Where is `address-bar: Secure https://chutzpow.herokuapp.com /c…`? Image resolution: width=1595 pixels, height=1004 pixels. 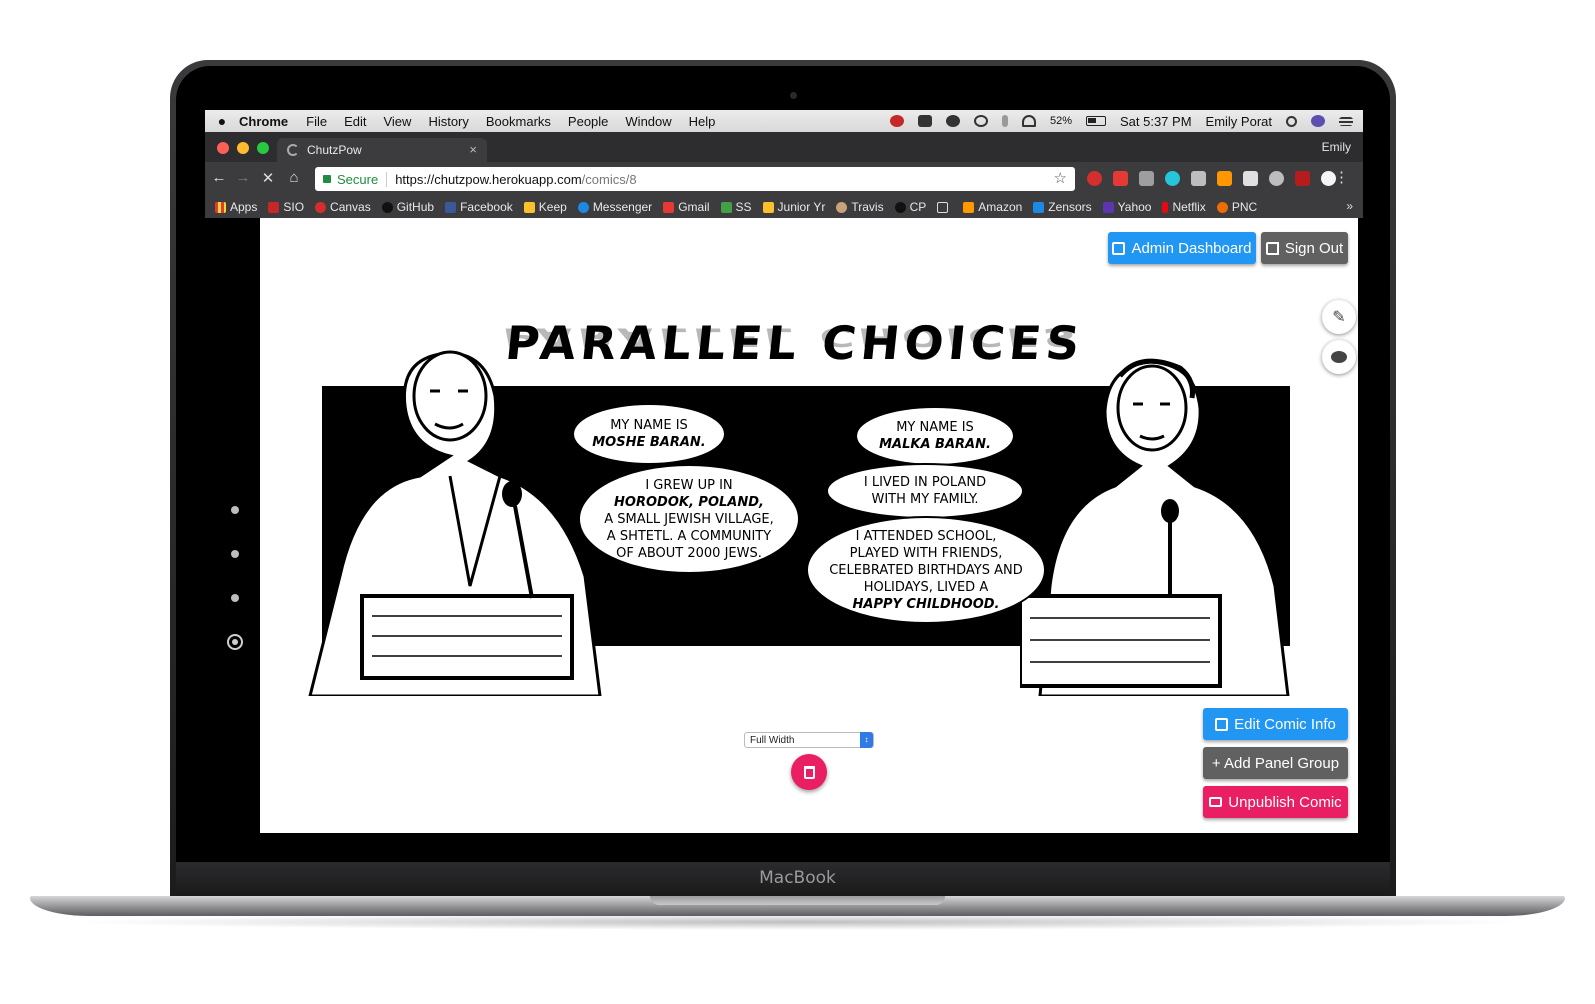 address-bar: Secure https://chutzpow.herokuapp.com /c… is located at coordinates (695, 179).